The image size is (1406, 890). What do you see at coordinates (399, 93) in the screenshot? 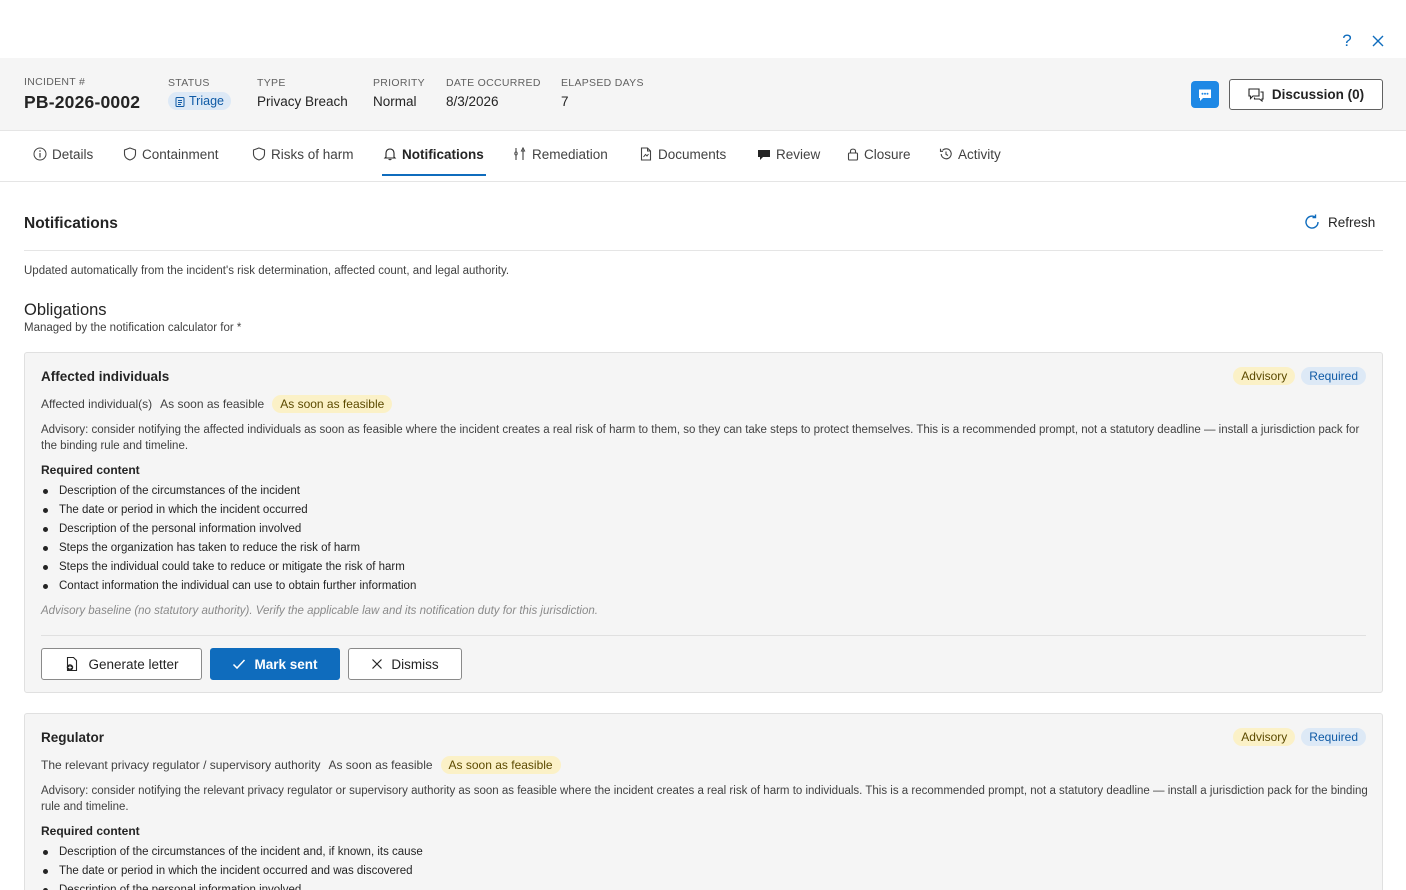
I see `priority-field: PRIORITY Normal` at bounding box center [399, 93].